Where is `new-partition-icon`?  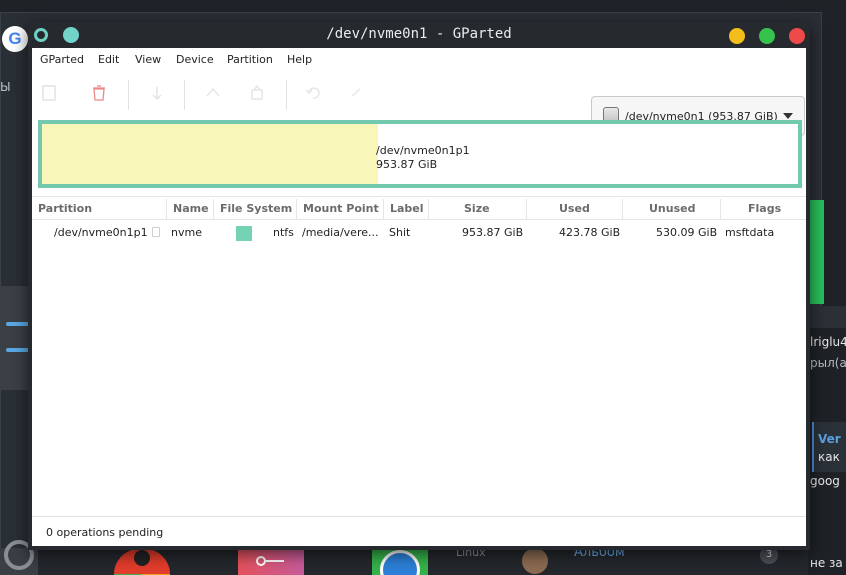 new-partition-icon is located at coordinates (49, 93).